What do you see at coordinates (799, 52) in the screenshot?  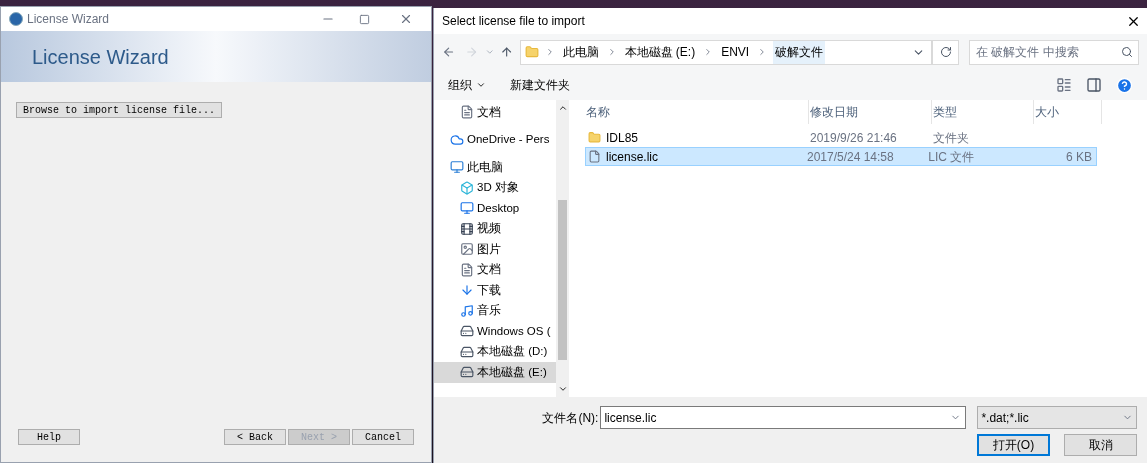 I see `breadcrumb-item: 破解文件` at bounding box center [799, 52].